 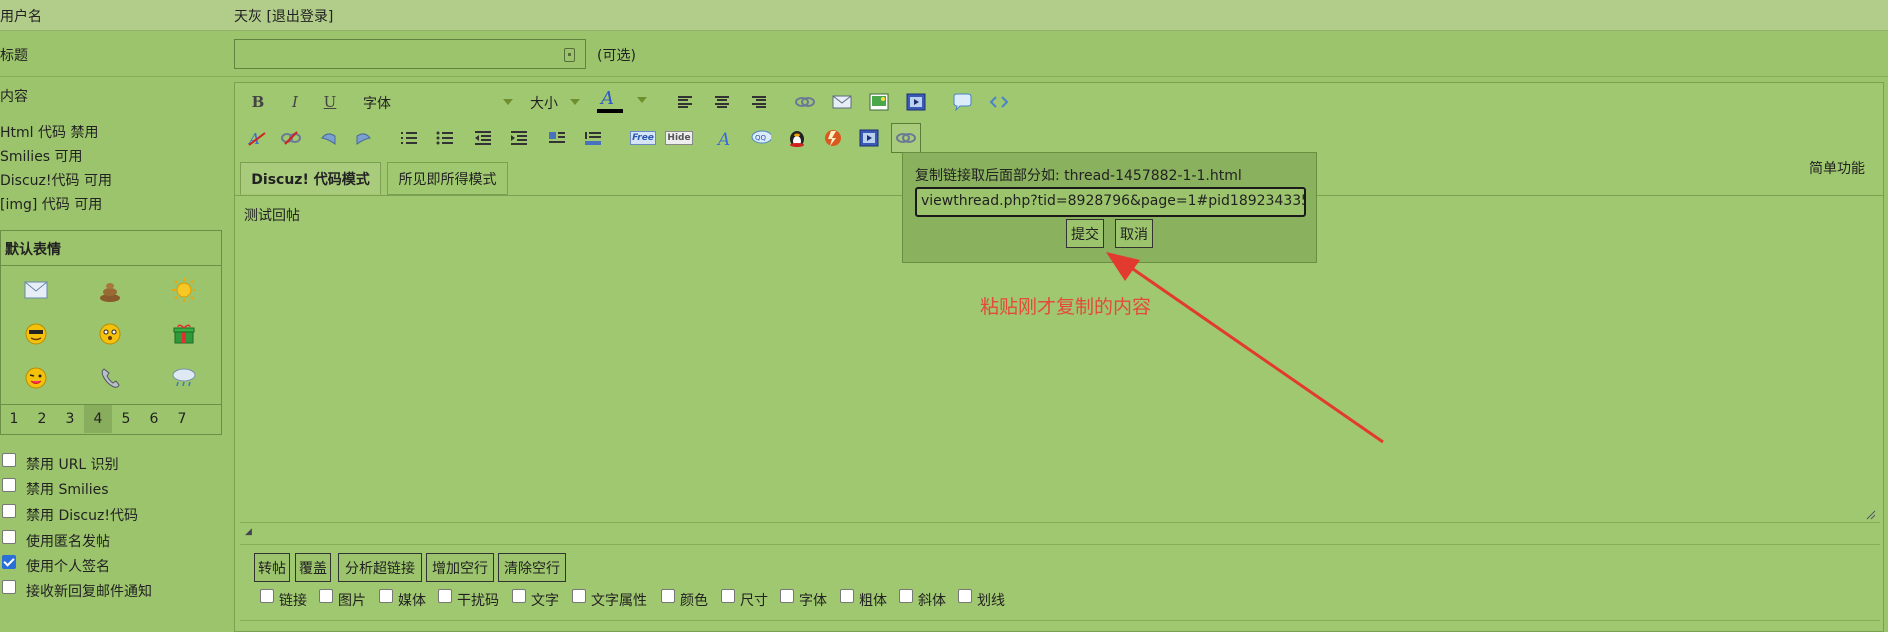 I want to click on tab-wysiwyg-mode: 所见即所得模式, so click(x=447, y=178).